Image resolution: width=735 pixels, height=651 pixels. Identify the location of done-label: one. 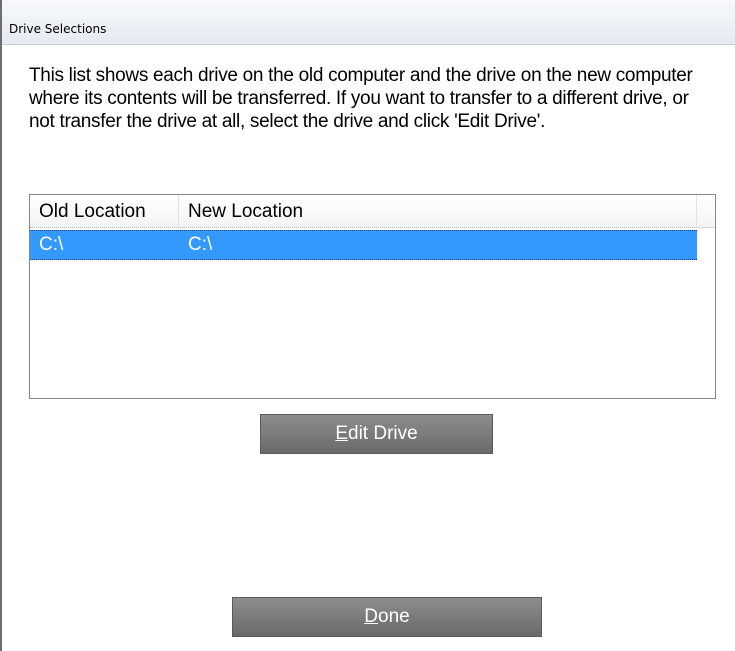
(394, 616).